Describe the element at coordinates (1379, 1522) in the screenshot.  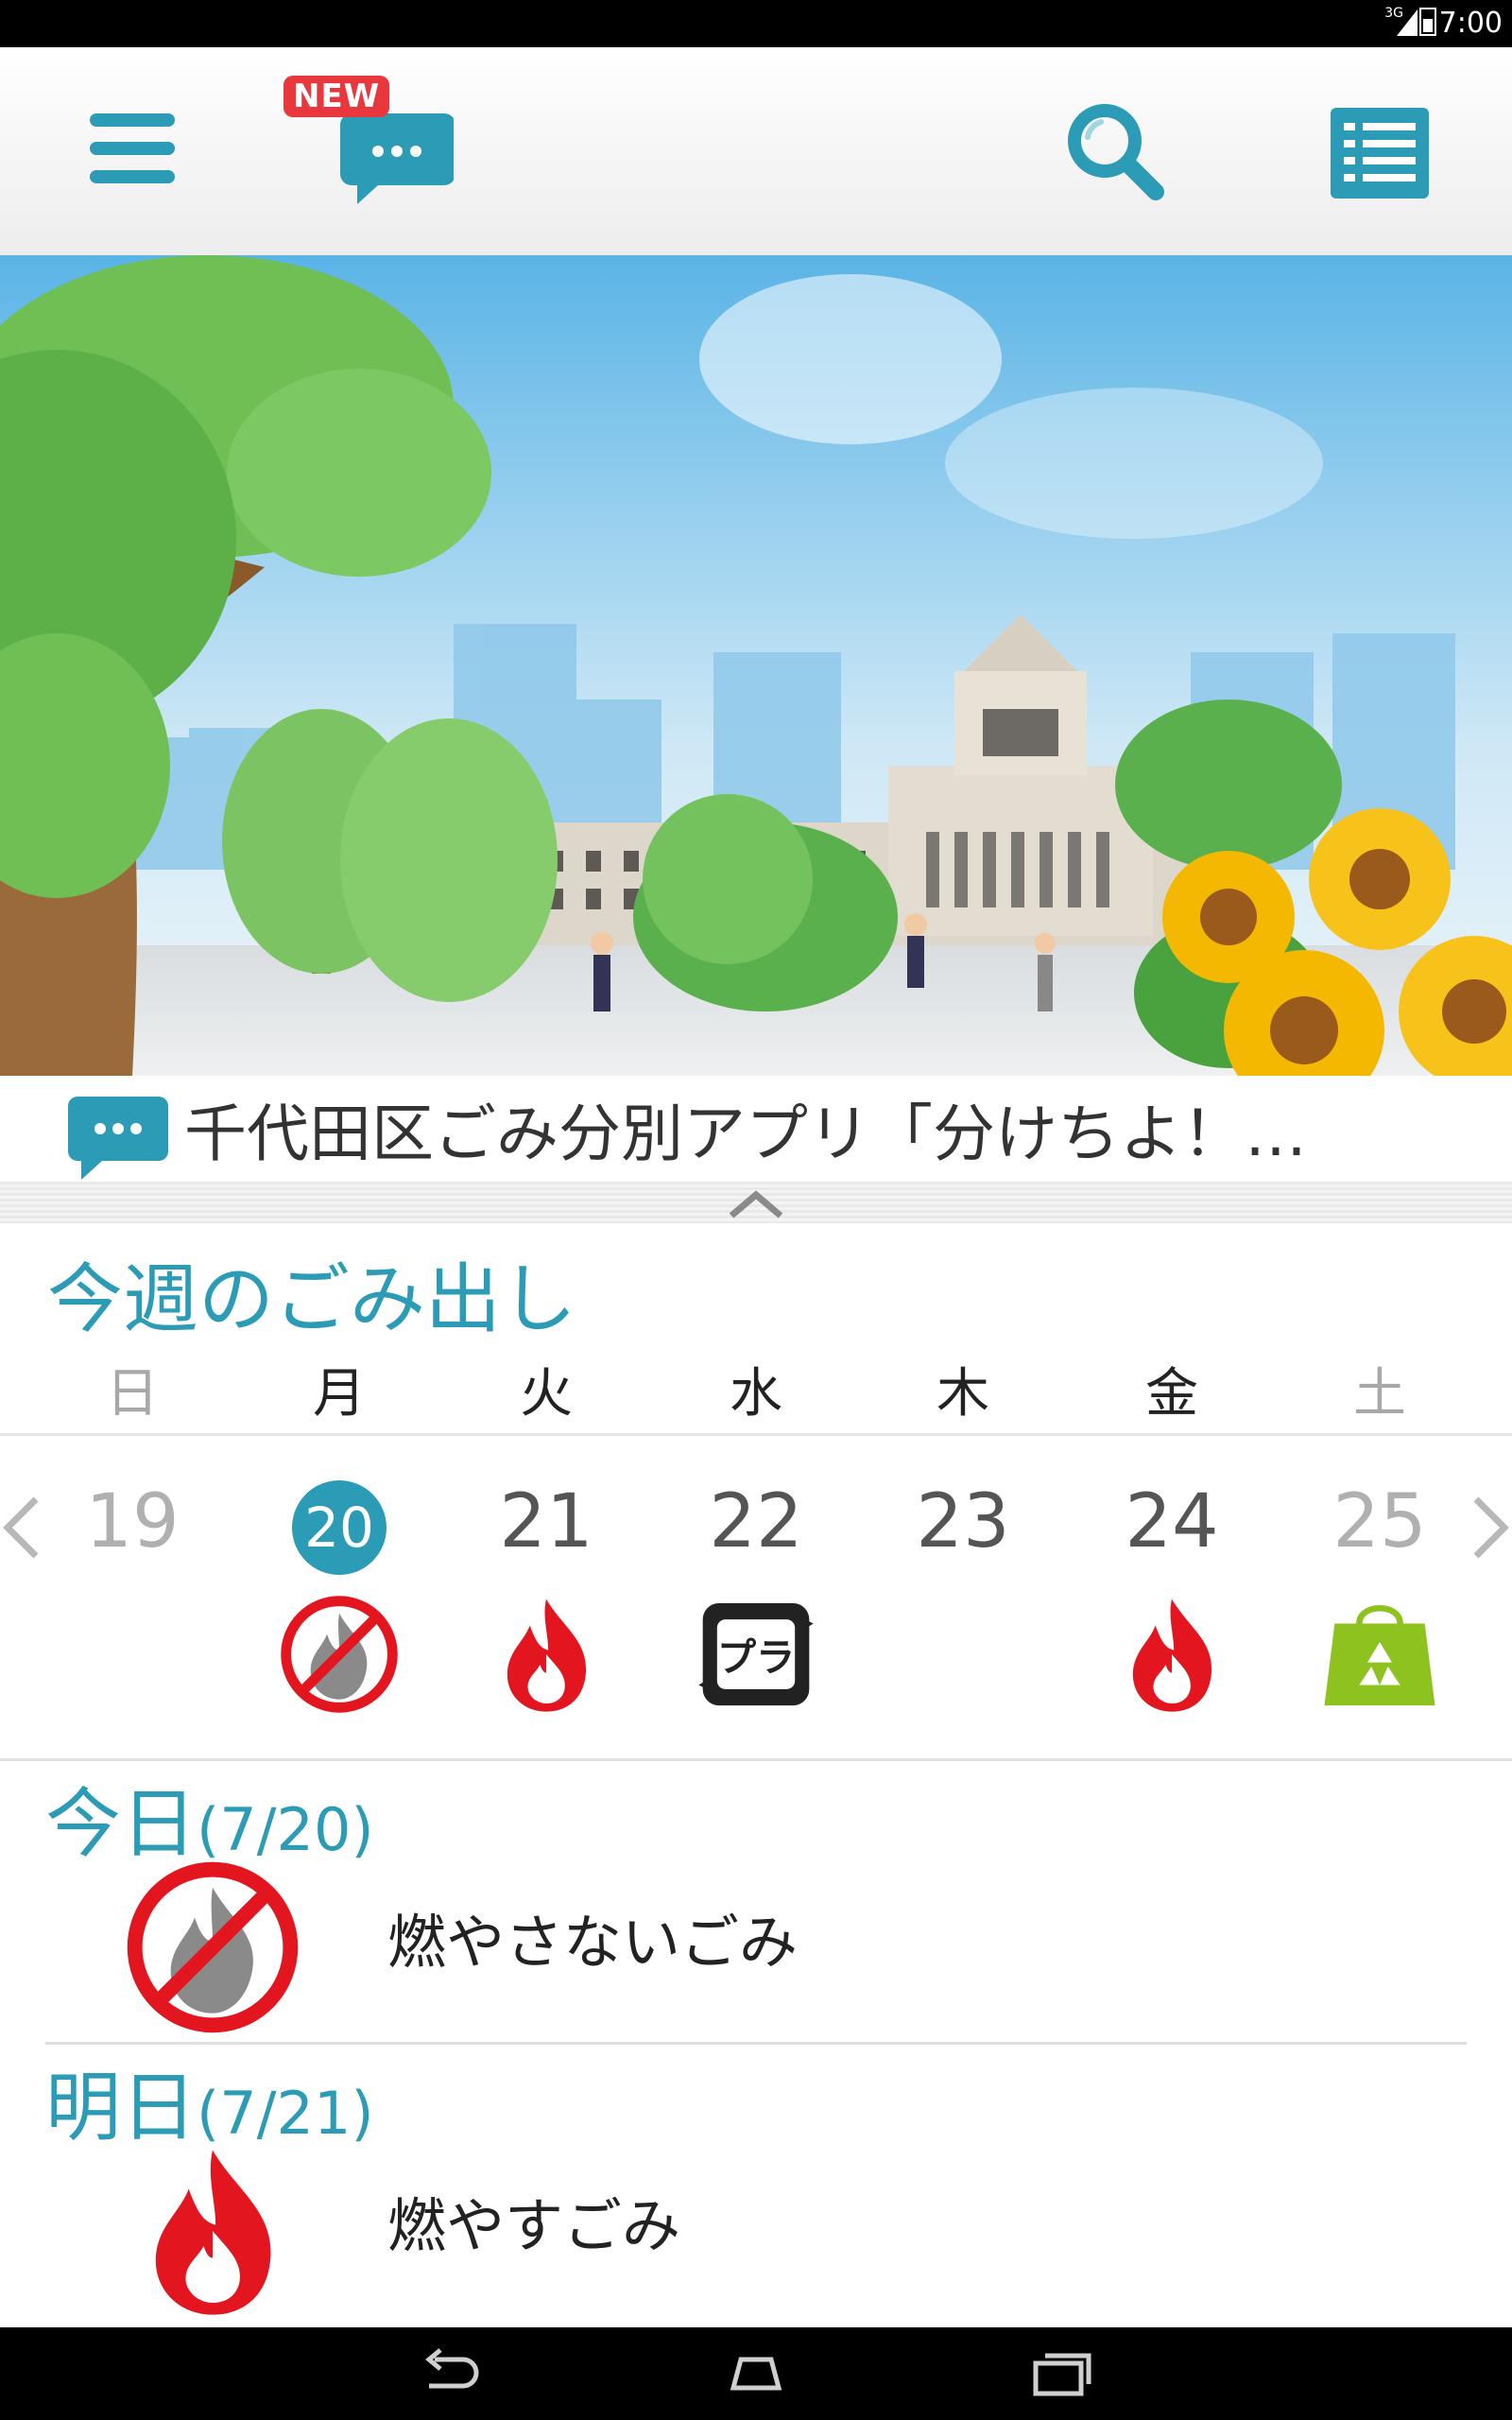
I see `day-25: 25` at that location.